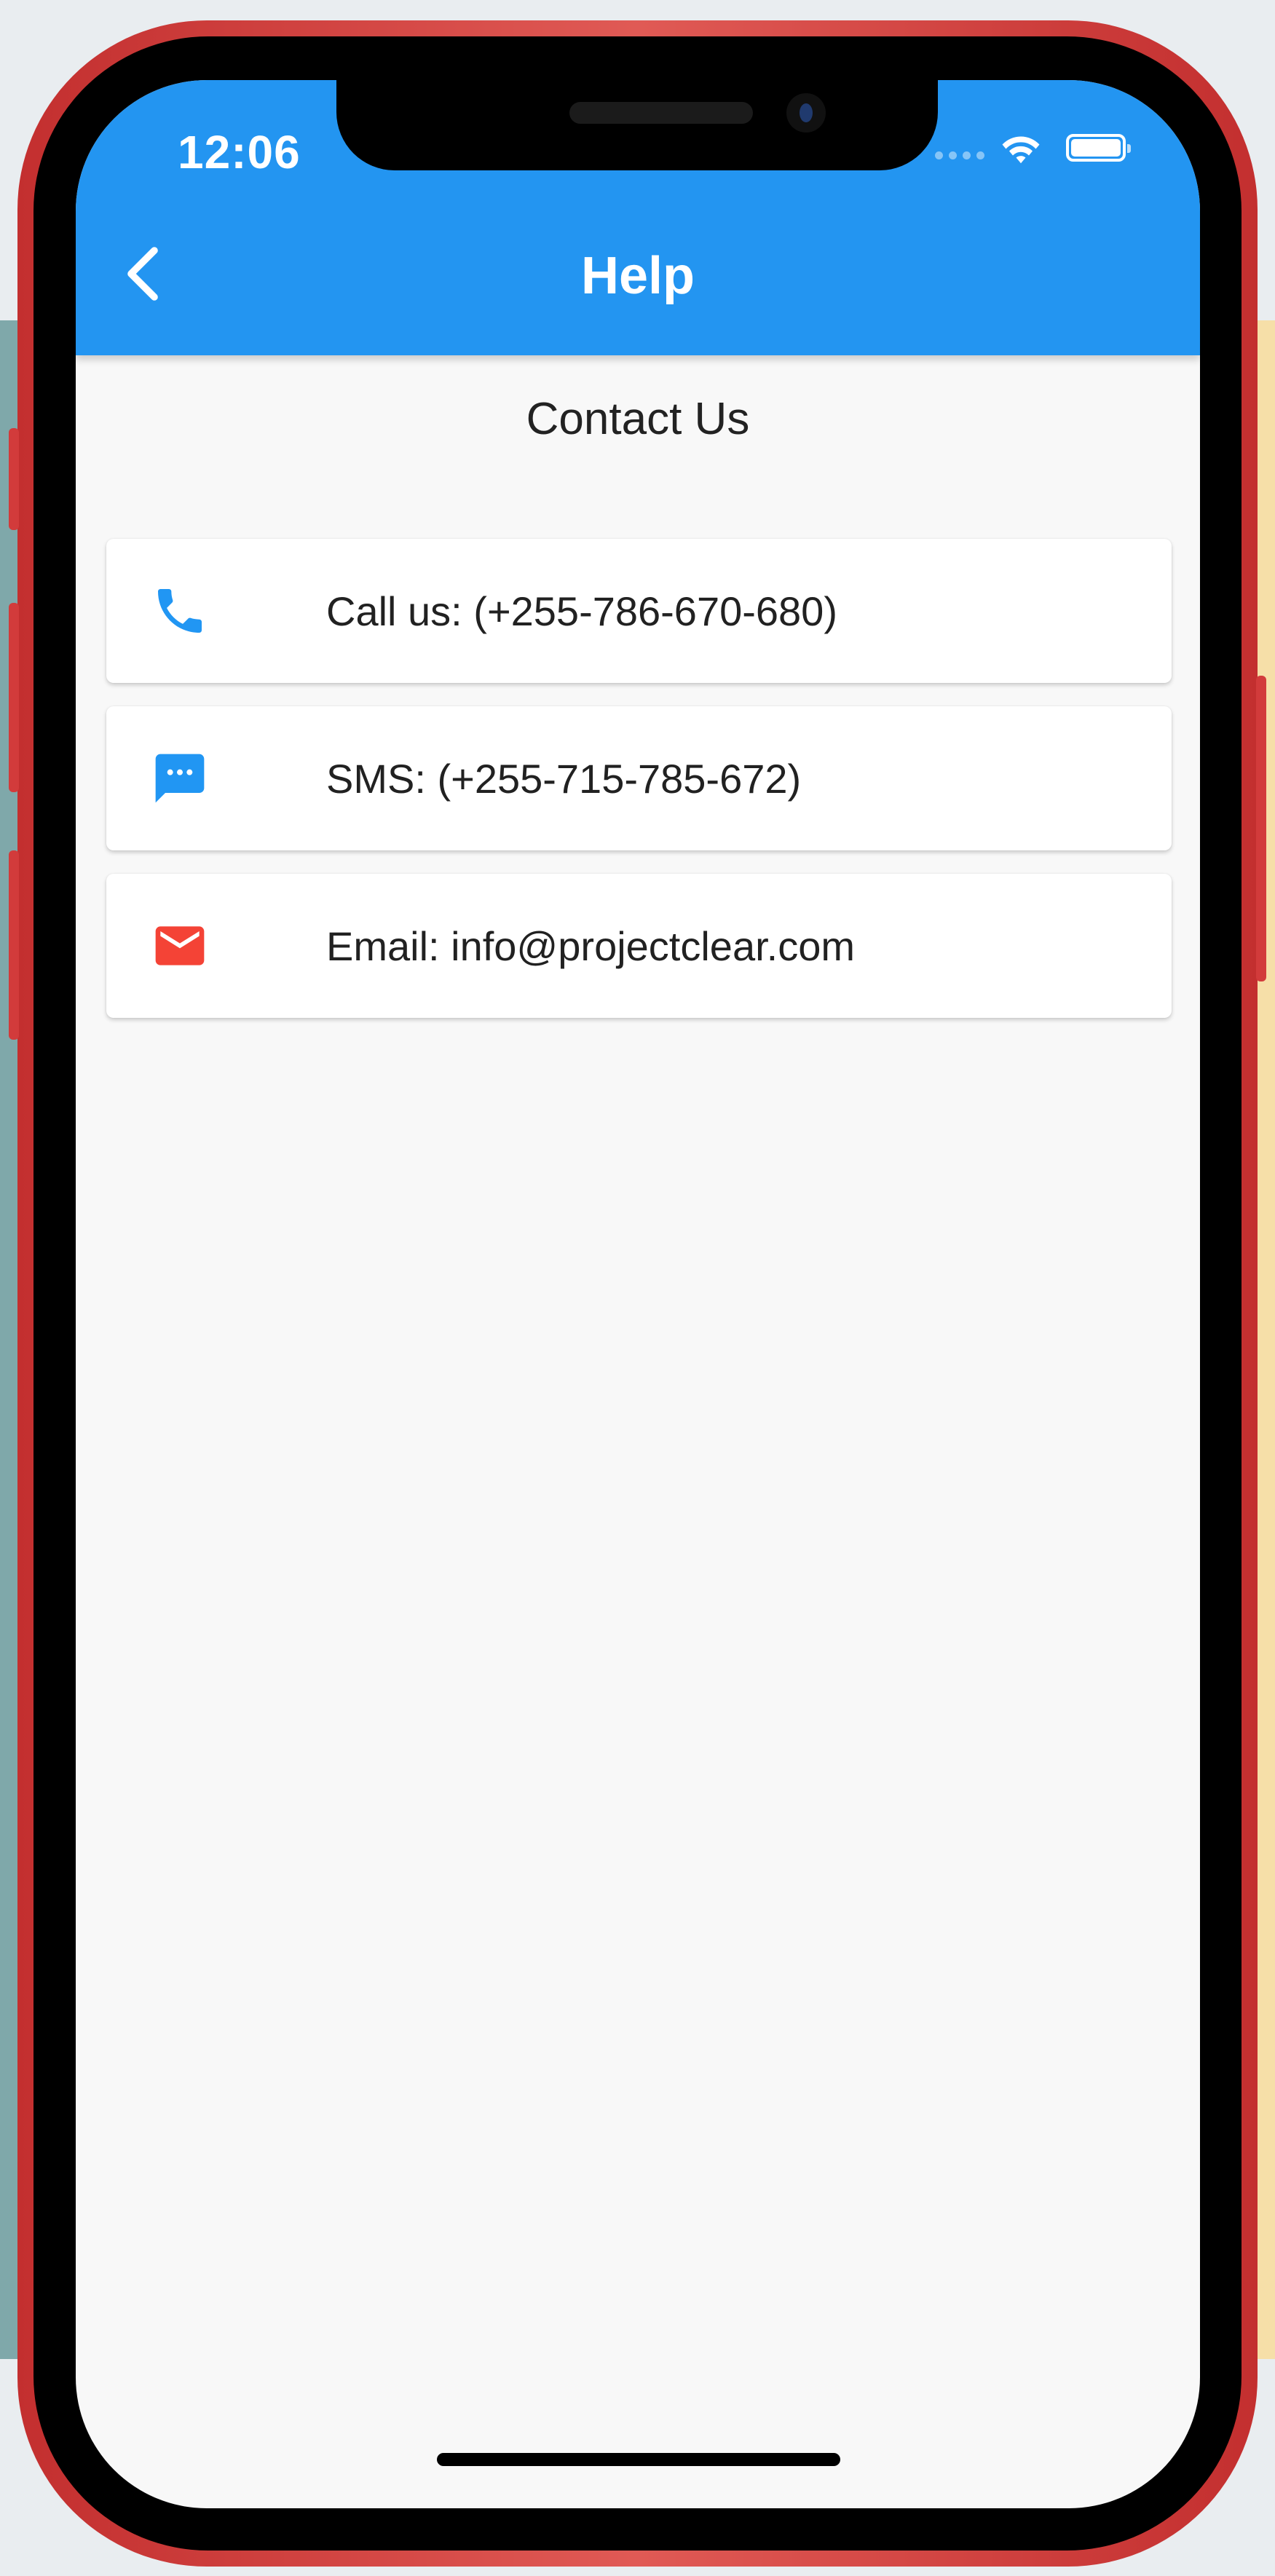  I want to click on battery-icon, so click(1098, 148).